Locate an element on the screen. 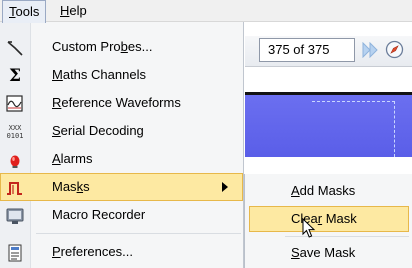  compass-icon is located at coordinates (394, 49).